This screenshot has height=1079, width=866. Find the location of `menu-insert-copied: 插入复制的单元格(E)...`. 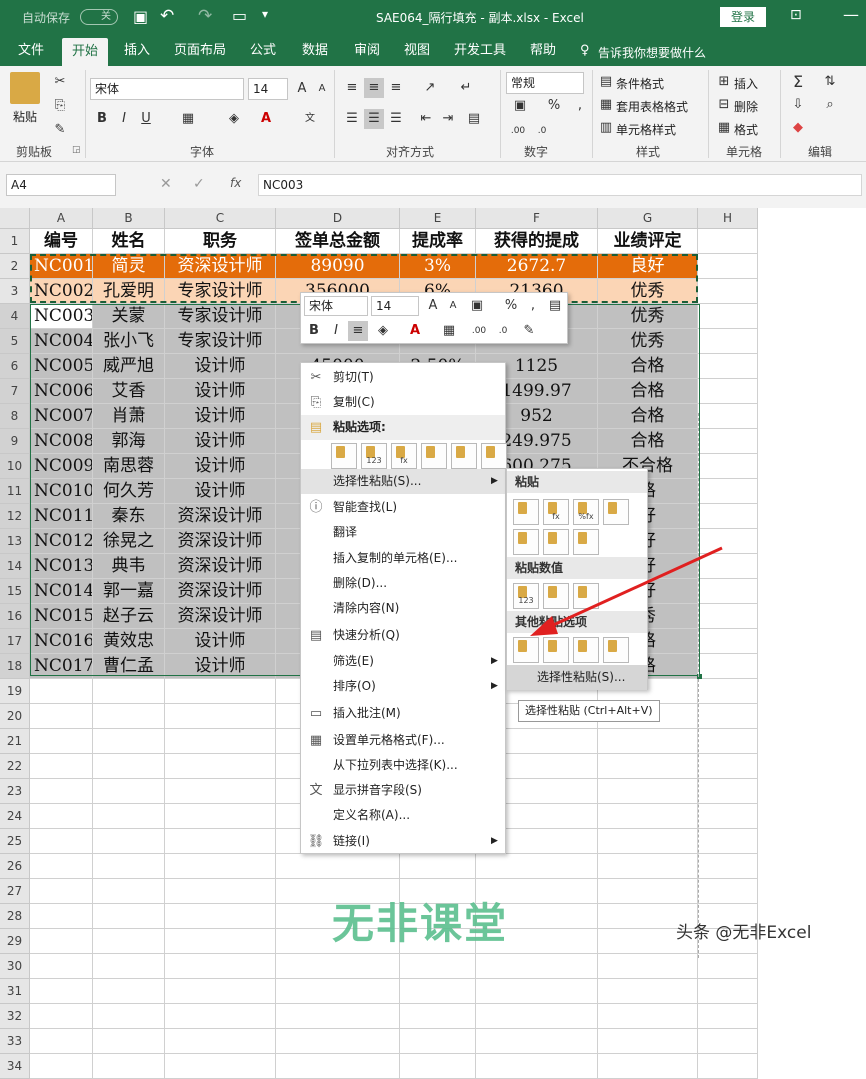

menu-insert-copied: 插入复制的单元格(E)... is located at coordinates (403, 558).